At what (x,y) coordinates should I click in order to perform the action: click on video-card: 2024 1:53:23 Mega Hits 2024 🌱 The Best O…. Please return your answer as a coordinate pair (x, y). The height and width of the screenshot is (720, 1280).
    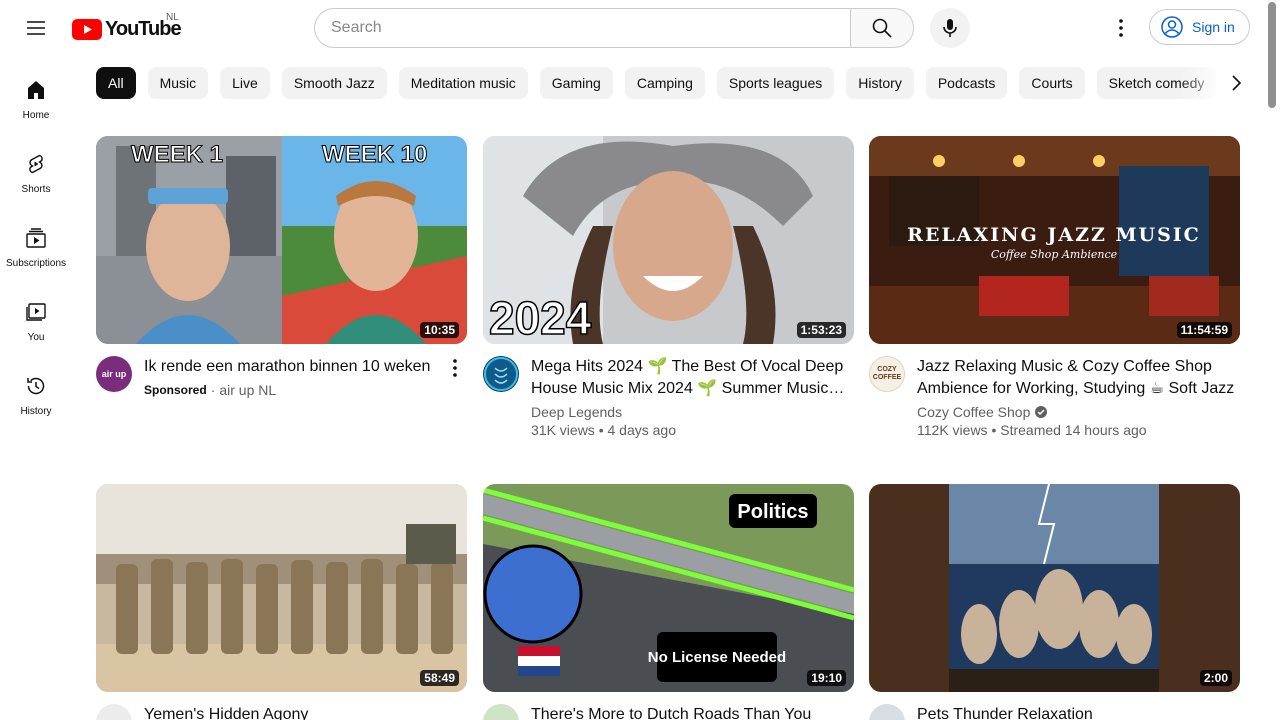
    Looking at the image, I should click on (668, 287).